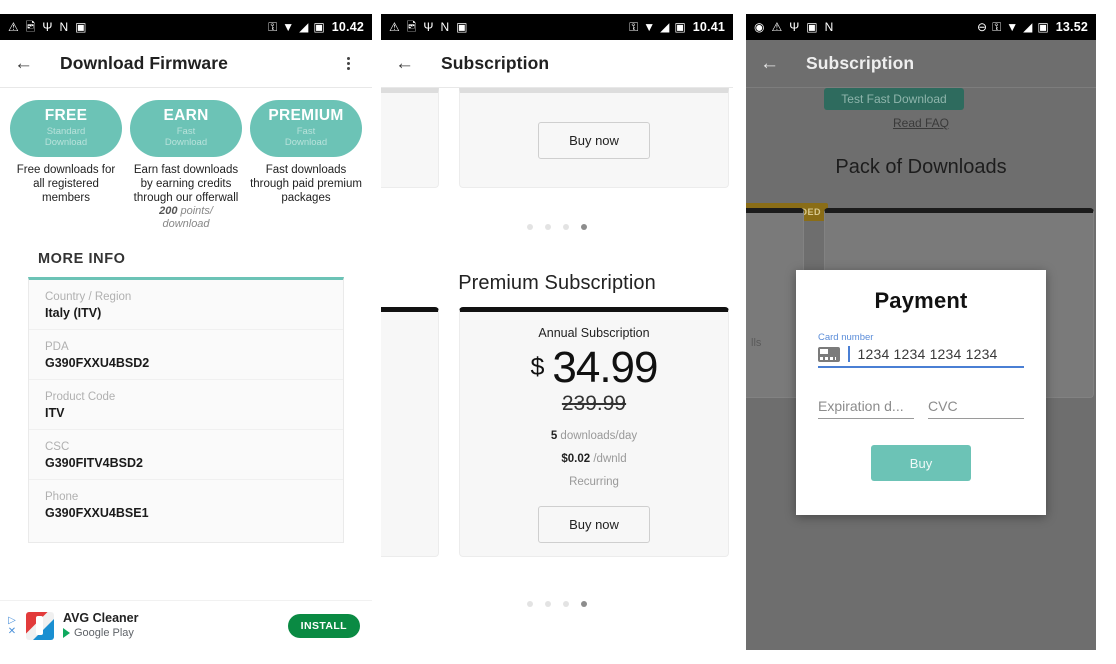 The image size is (1116, 664). I want to click on carousel-card-active: Buy now, so click(594, 138).